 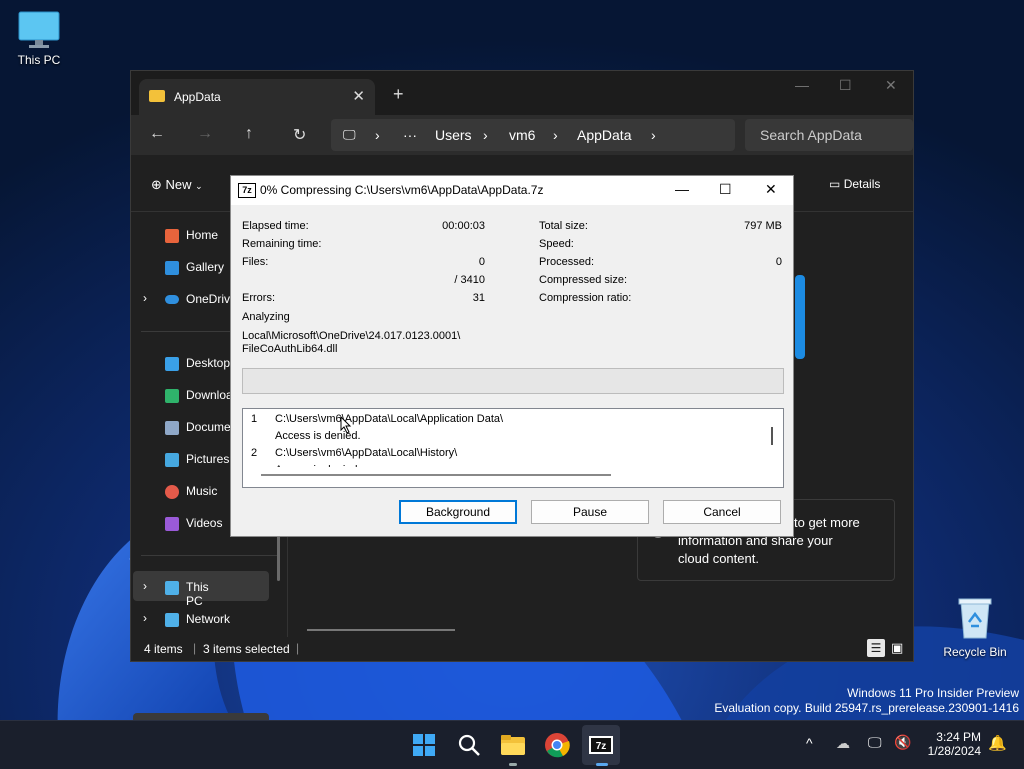 What do you see at coordinates (172, 524) in the screenshot?
I see `videos-icon` at bounding box center [172, 524].